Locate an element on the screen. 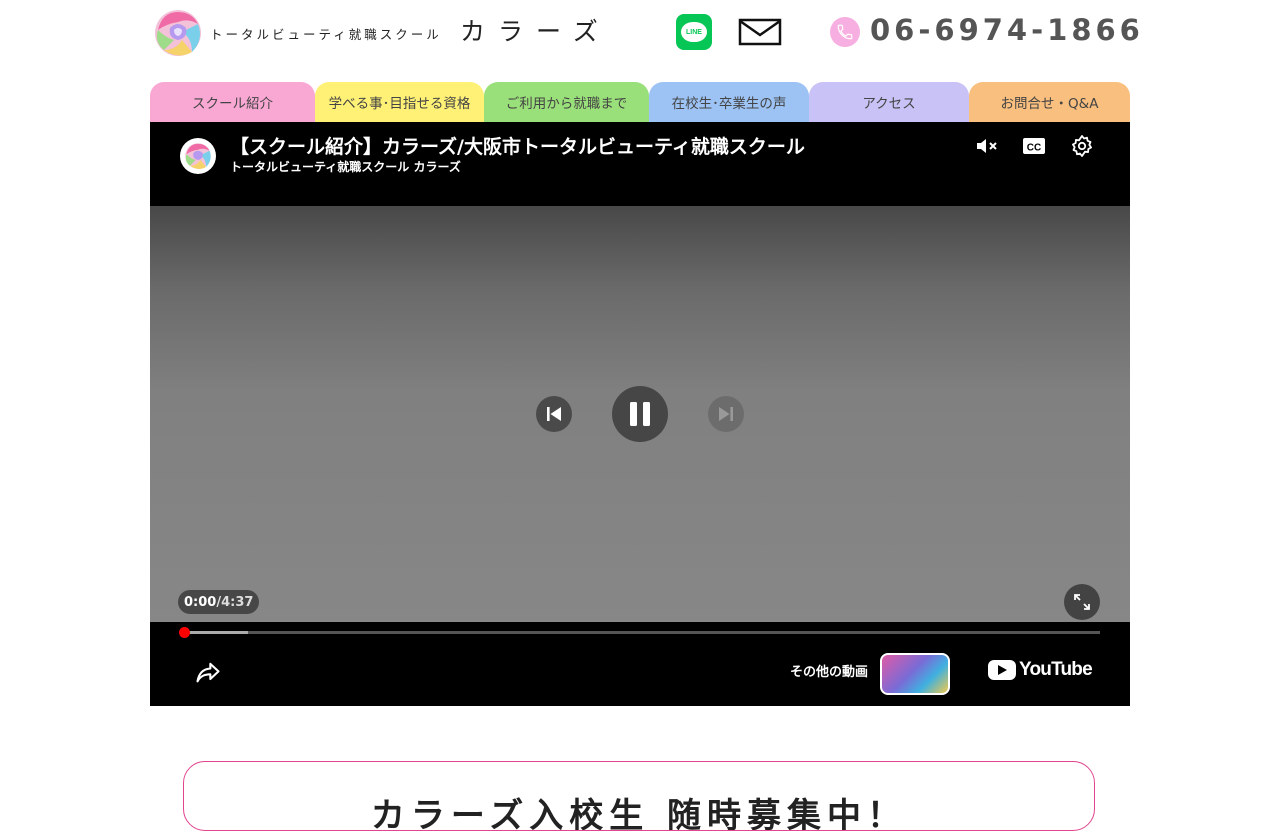 The height and width of the screenshot is (831, 1280). tab-school-intro: スクール紹介 is located at coordinates (232, 102).